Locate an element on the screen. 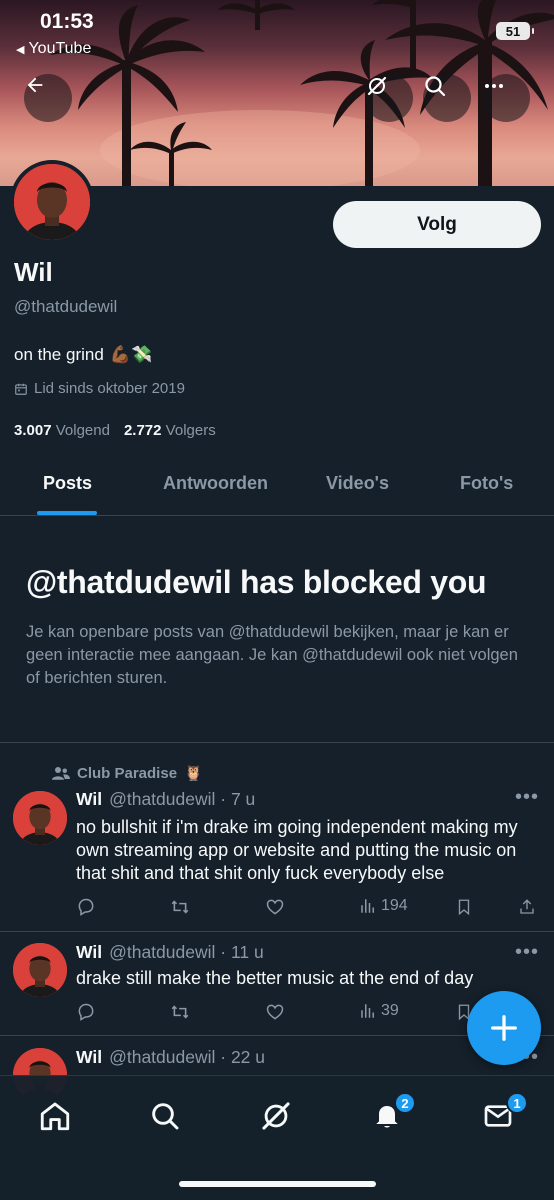 Image resolution: width=554 pixels, height=1200 pixels. nav-home is located at coordinates (55, 1116).